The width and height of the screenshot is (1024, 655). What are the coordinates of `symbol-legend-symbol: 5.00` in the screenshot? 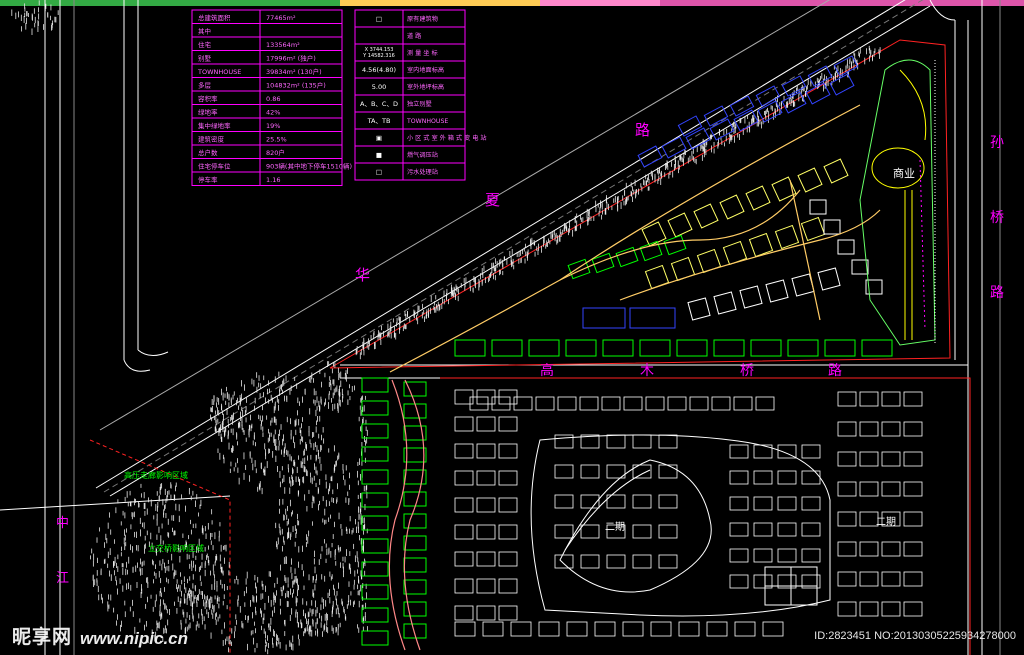 It's located at (379, 87).